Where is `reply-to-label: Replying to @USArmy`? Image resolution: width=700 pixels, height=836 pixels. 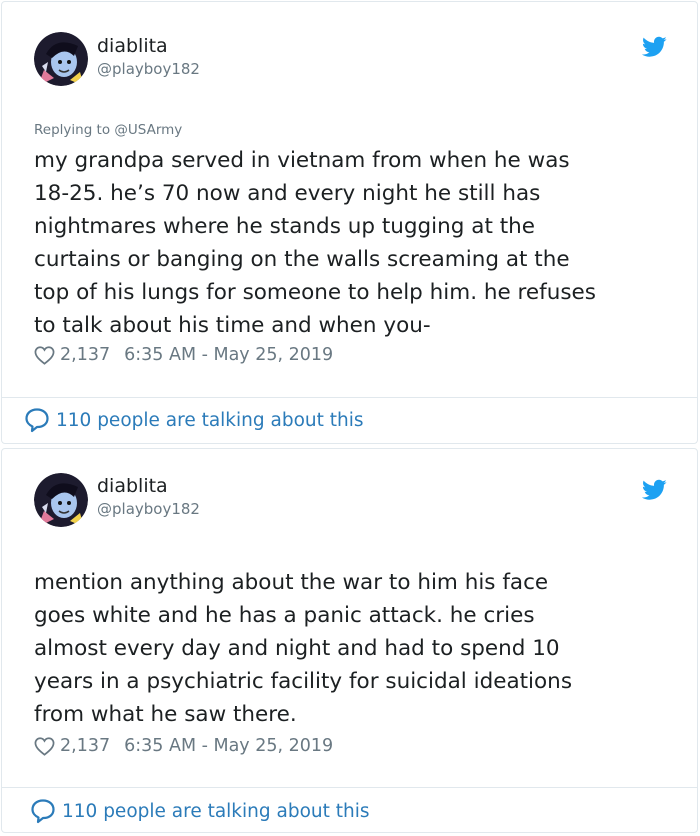 reply-to-label: Replying to @USArmy is located at coordinates (108, 130).